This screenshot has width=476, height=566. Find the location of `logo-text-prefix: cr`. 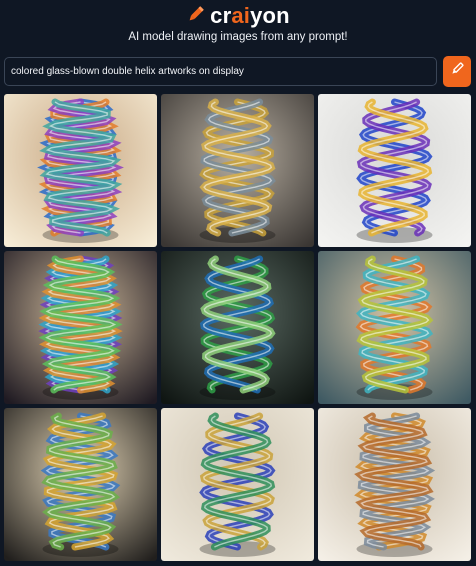

logo-text-prefix: cr is located at coordinates (221, 15).